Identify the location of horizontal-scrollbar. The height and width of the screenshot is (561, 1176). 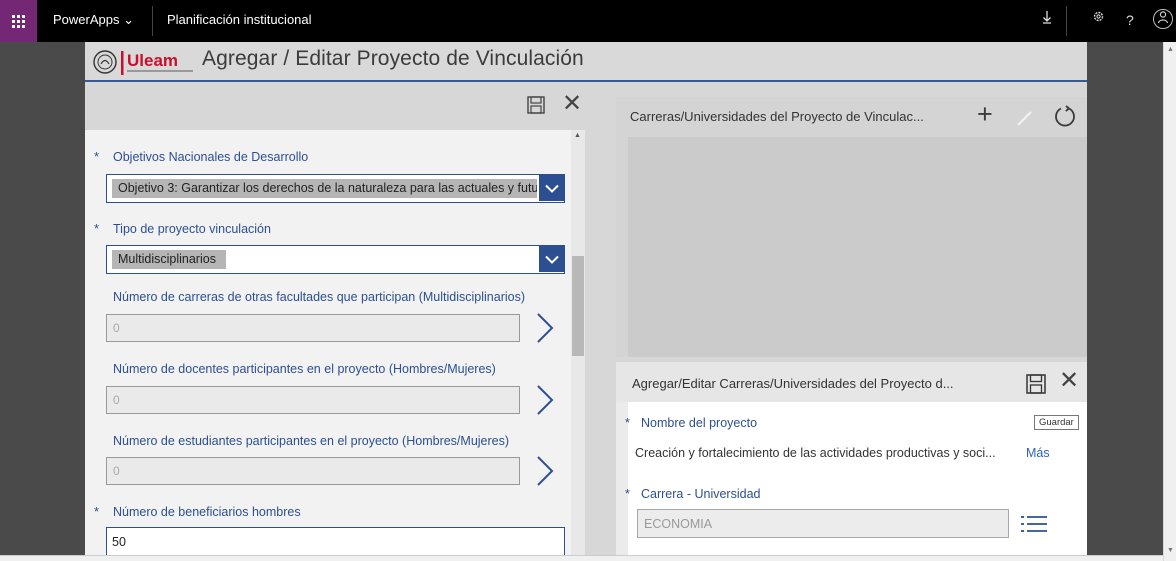
(581, 558).